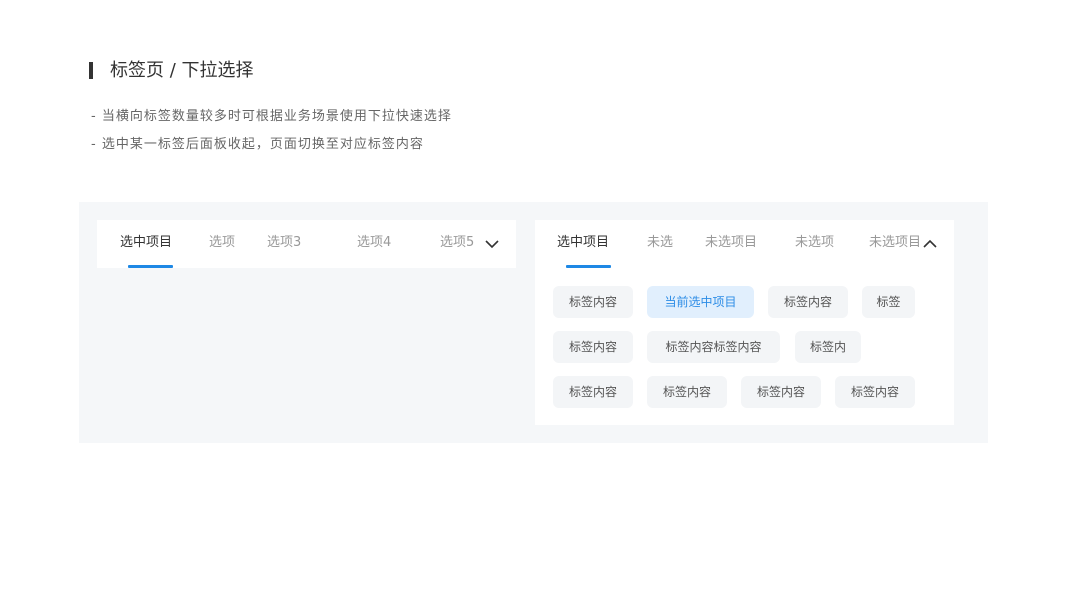  What do you see at coordinates (700, 302) in the screenshot?
I see `tag-chip-selected: 当前选中项目` at bounding box center [700, 302].